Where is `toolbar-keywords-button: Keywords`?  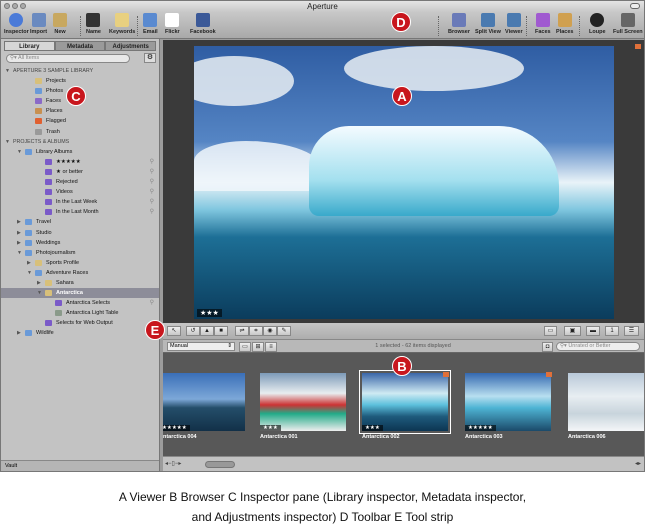
toolbar-keywords-button: Keywords is located at coordinates (122, 24).